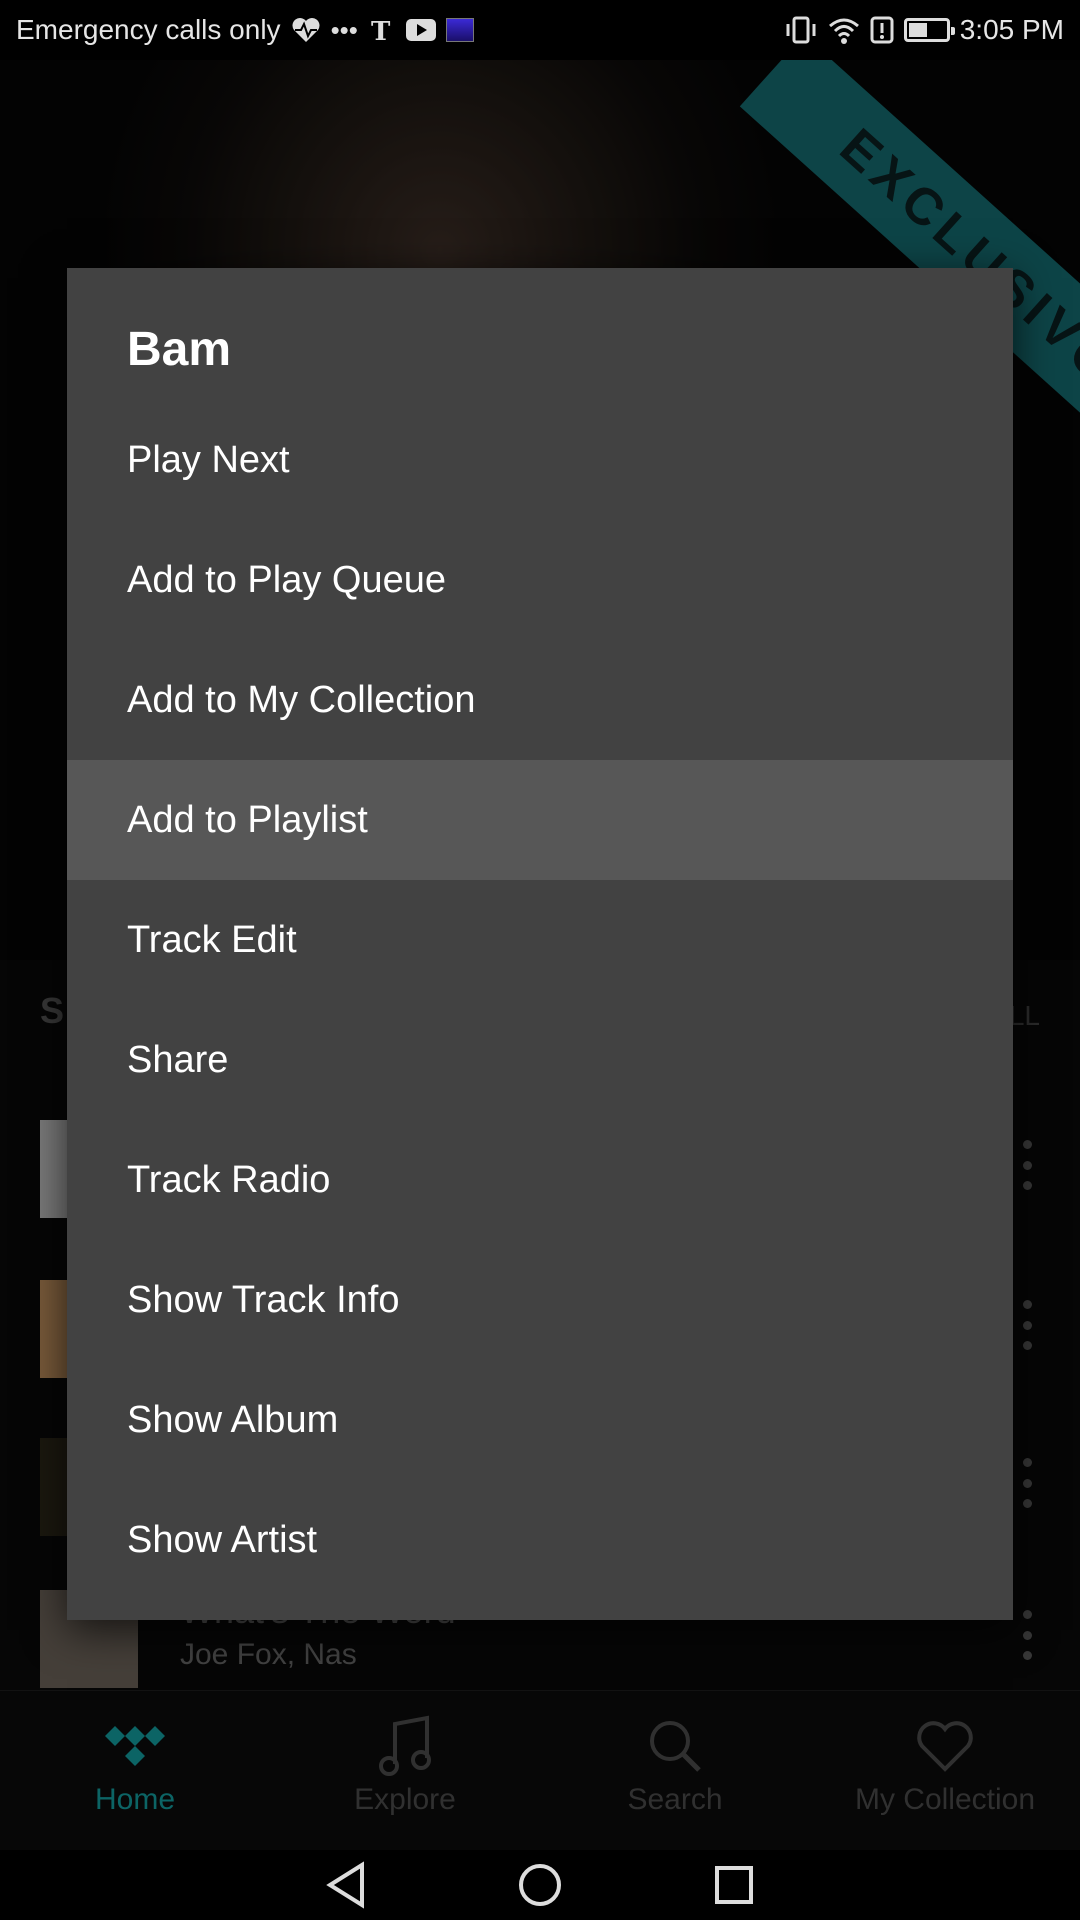 The height and width of the screenshot is (1920, 1080). What do you see at coordinates (420, 30) in the screenshot?
I see `youtube-icon` at bounding box center [420, 30].